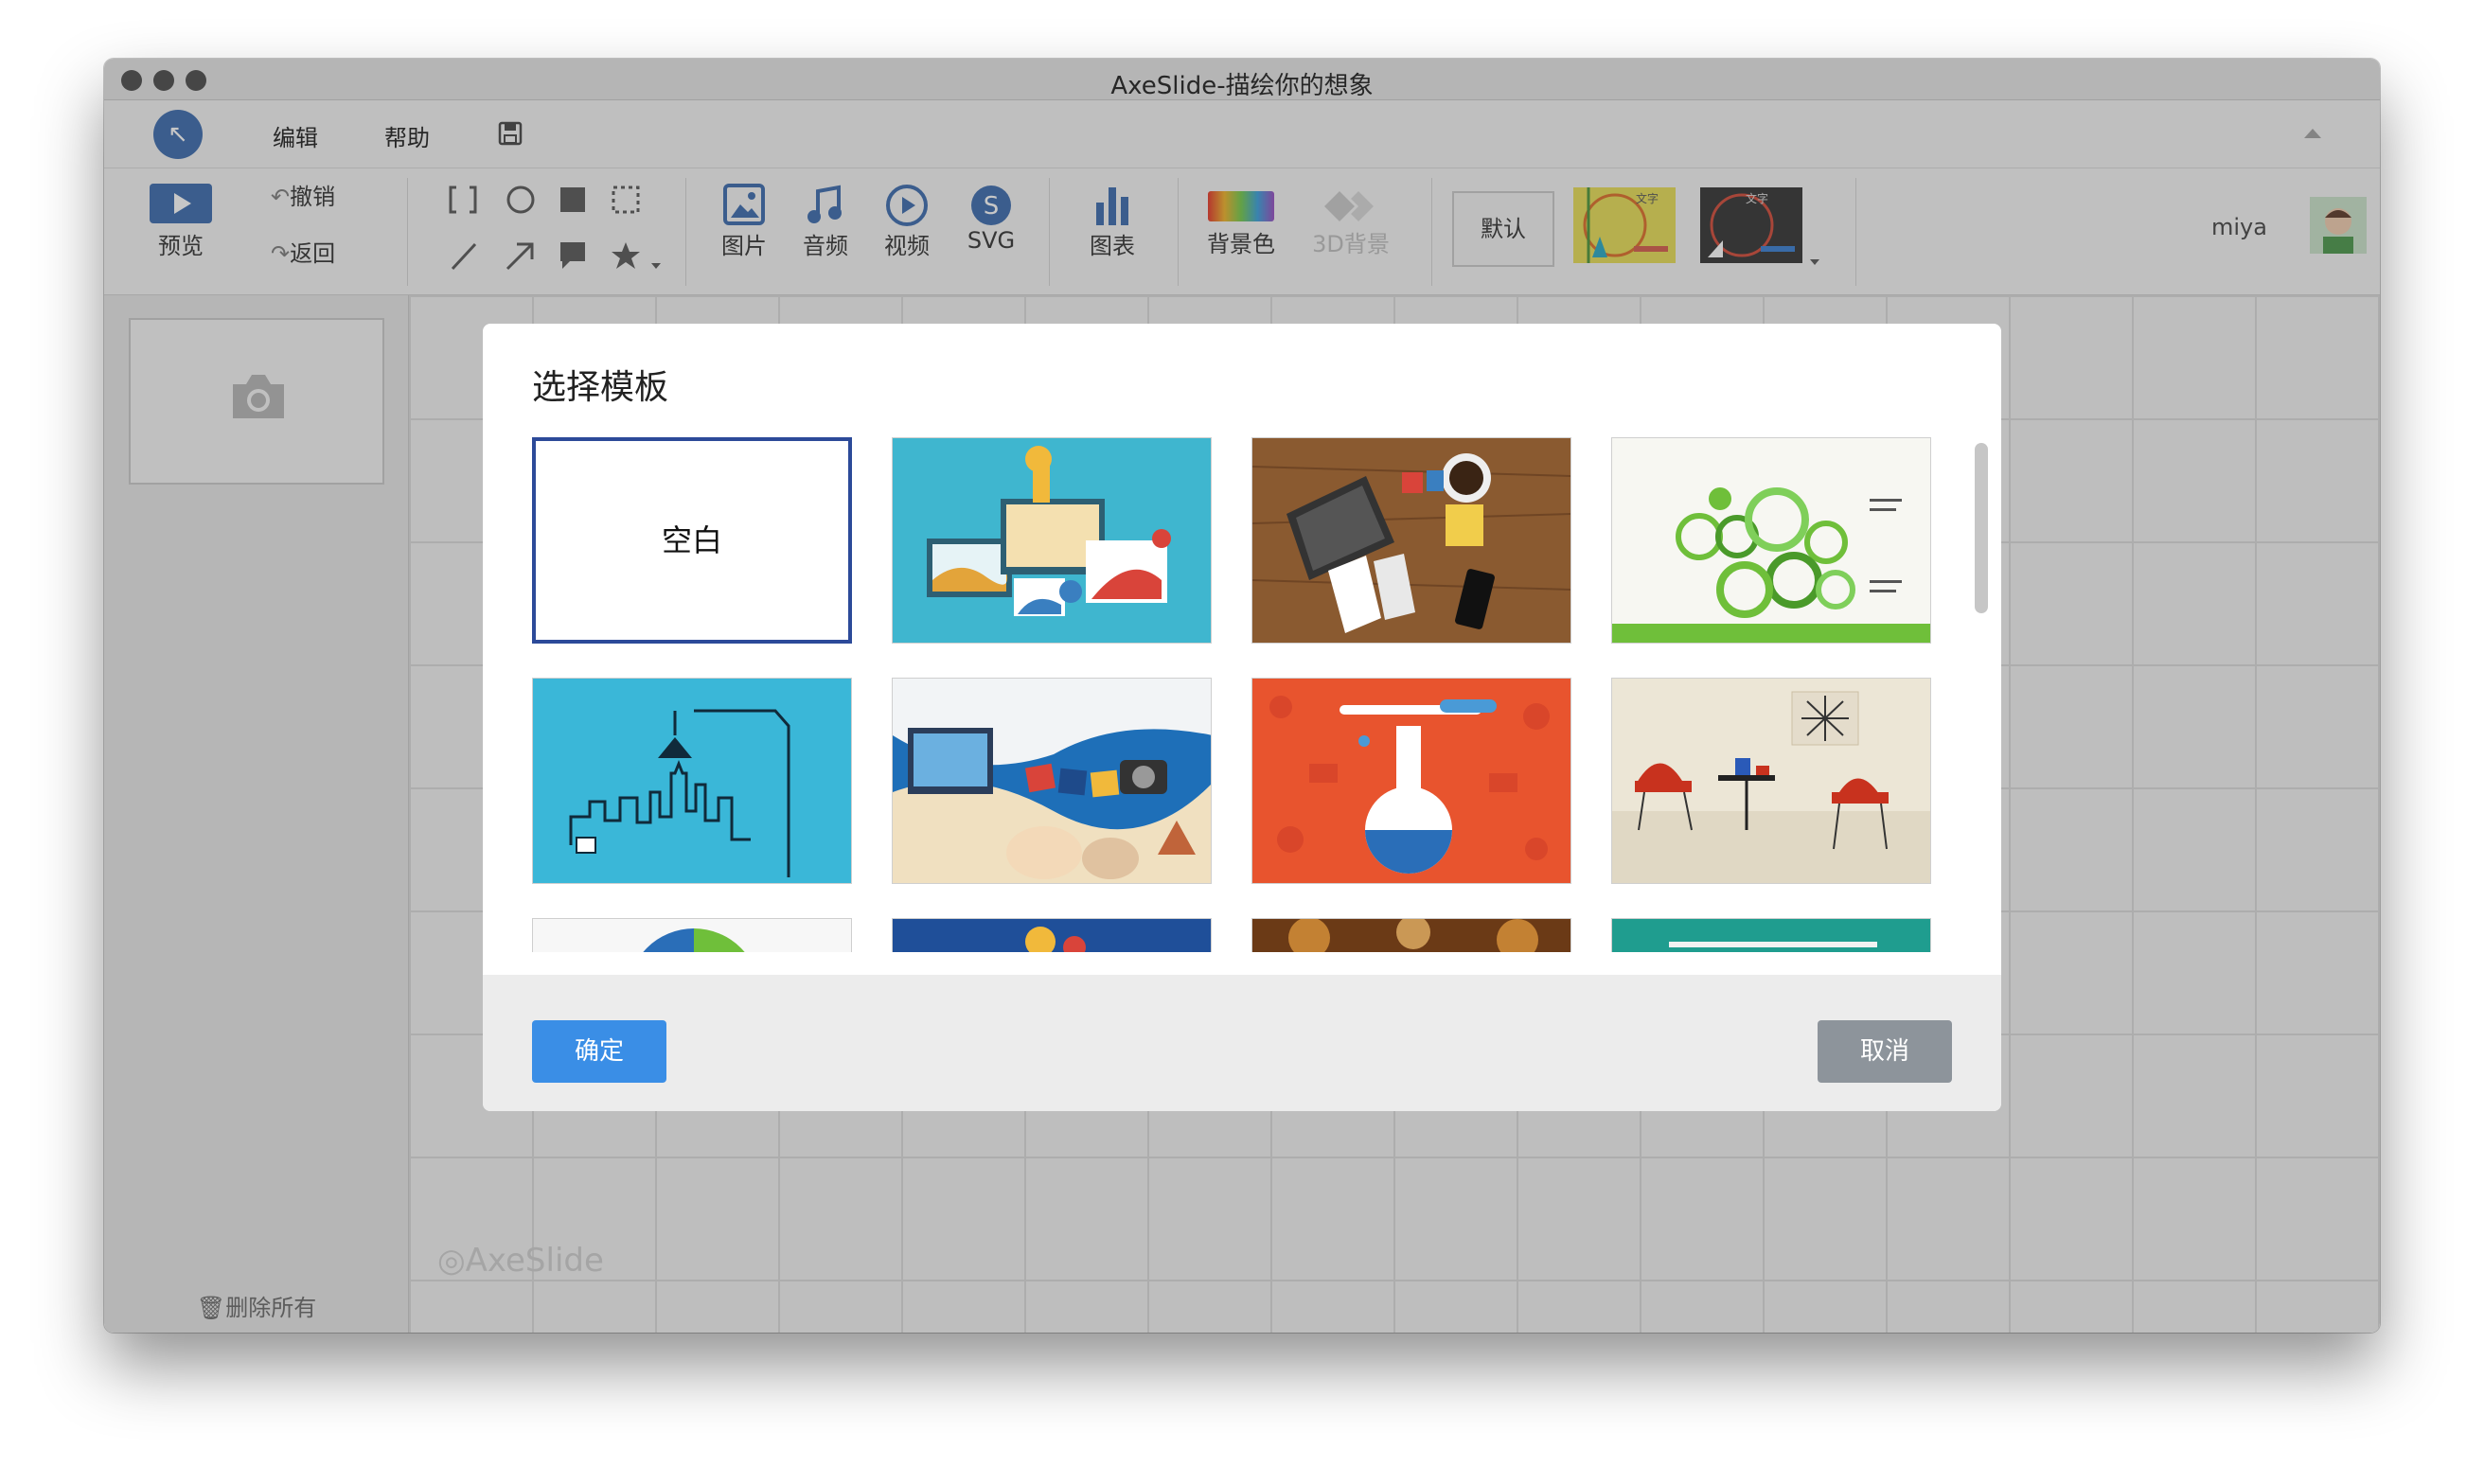 The width and height of the screenshot is (2484, 1484). I want to click on dialog-footer: 确定 取消, so click(1242, 1043).